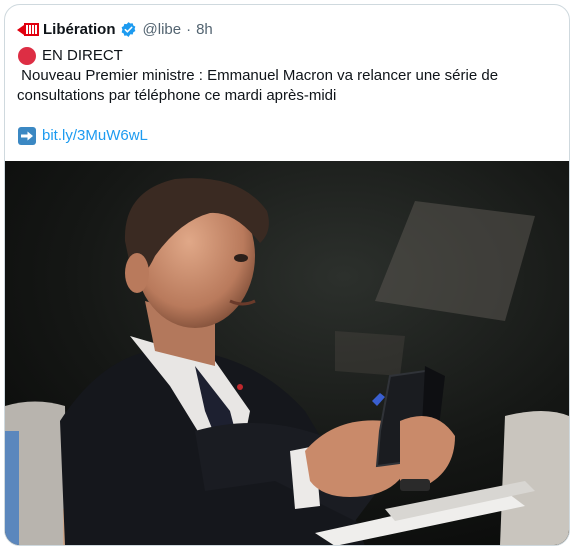 The image size is (574, 551). I want to click on red-circle-icon, so click(27, 56).